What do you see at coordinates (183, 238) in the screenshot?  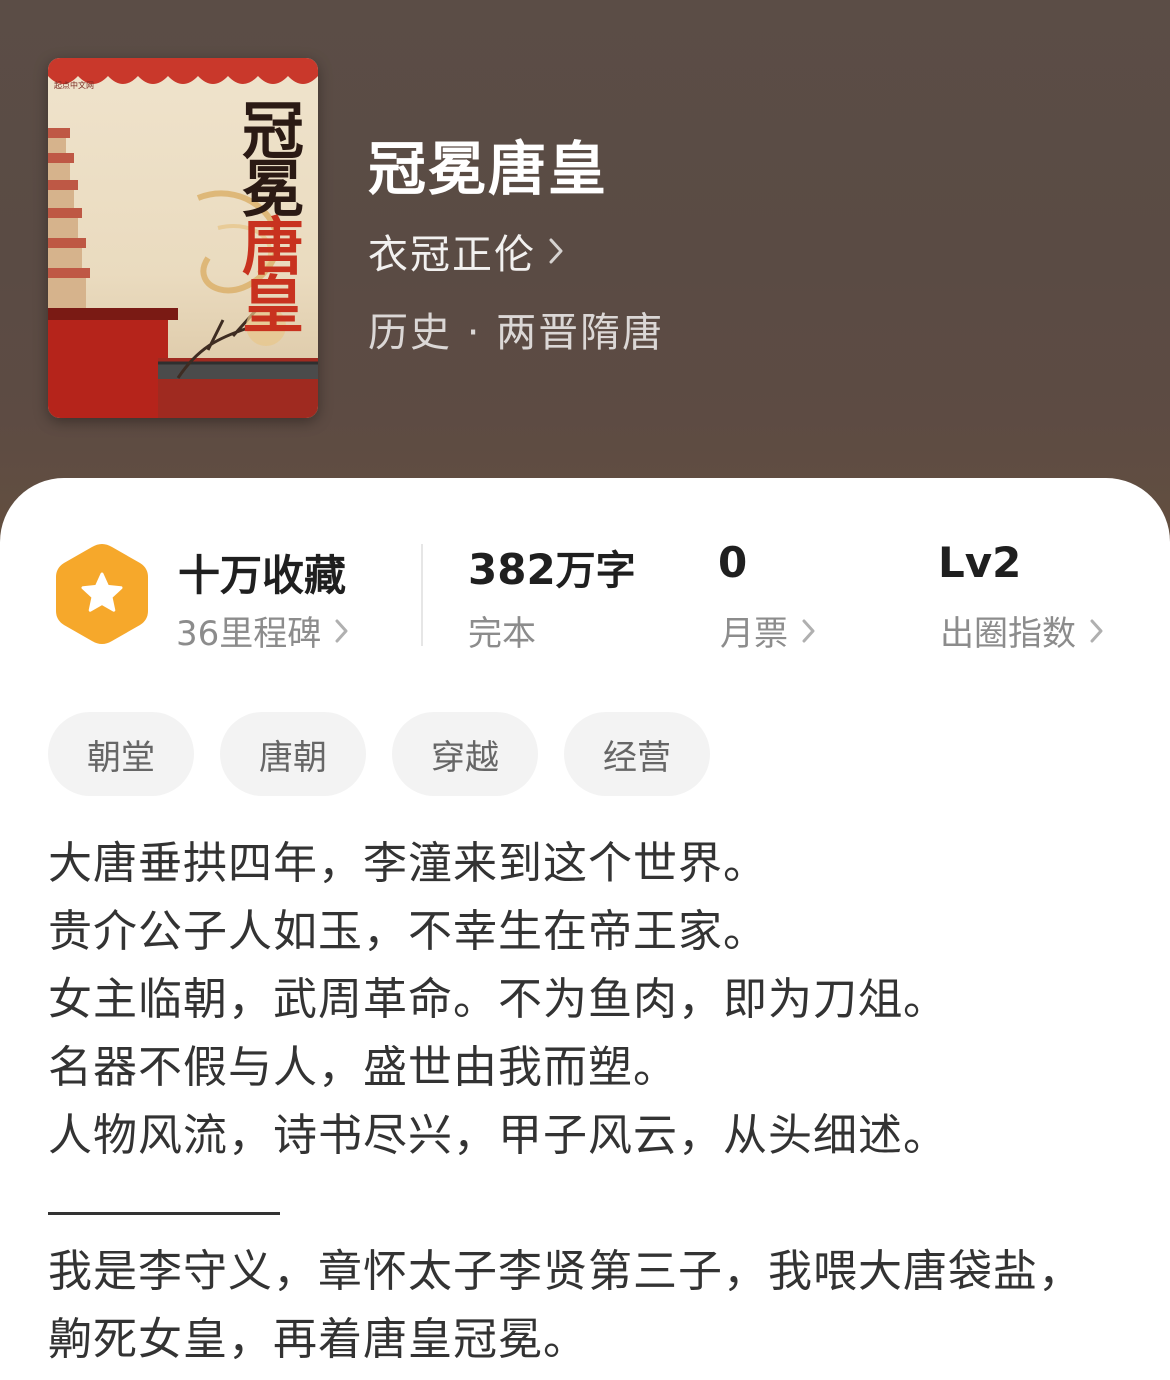 I see `book-cover: 起点中文网 冠冕唐皇` at bounding box center [183, 238].